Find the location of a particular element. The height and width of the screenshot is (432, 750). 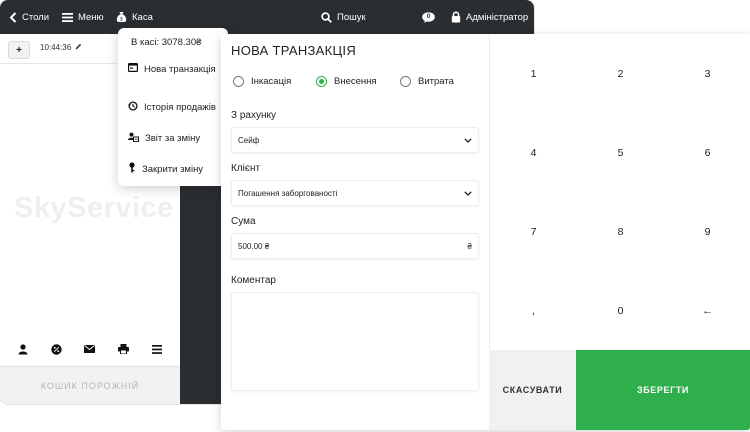

mail-icon is located at coordinates (90, 349).